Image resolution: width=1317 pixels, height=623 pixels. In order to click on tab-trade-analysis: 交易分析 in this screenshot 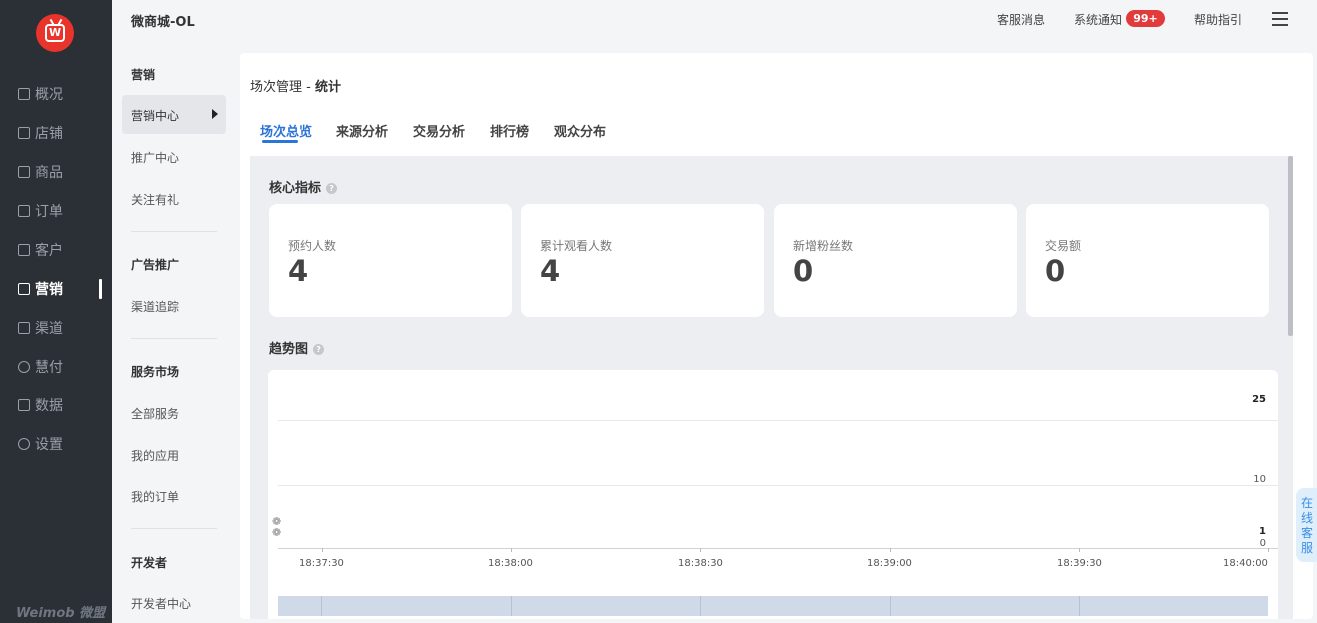, I will do `click(439, 130)`.